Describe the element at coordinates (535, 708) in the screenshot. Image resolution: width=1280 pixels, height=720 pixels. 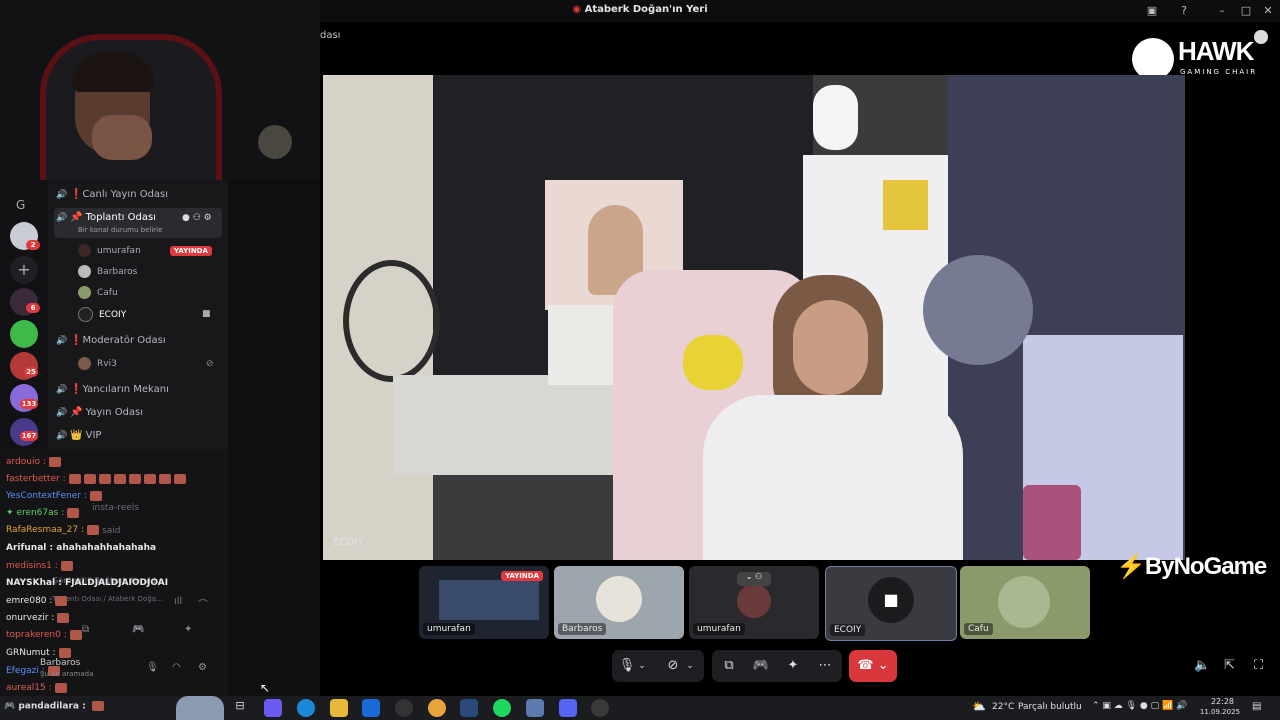
I see `app-icon` at that location.